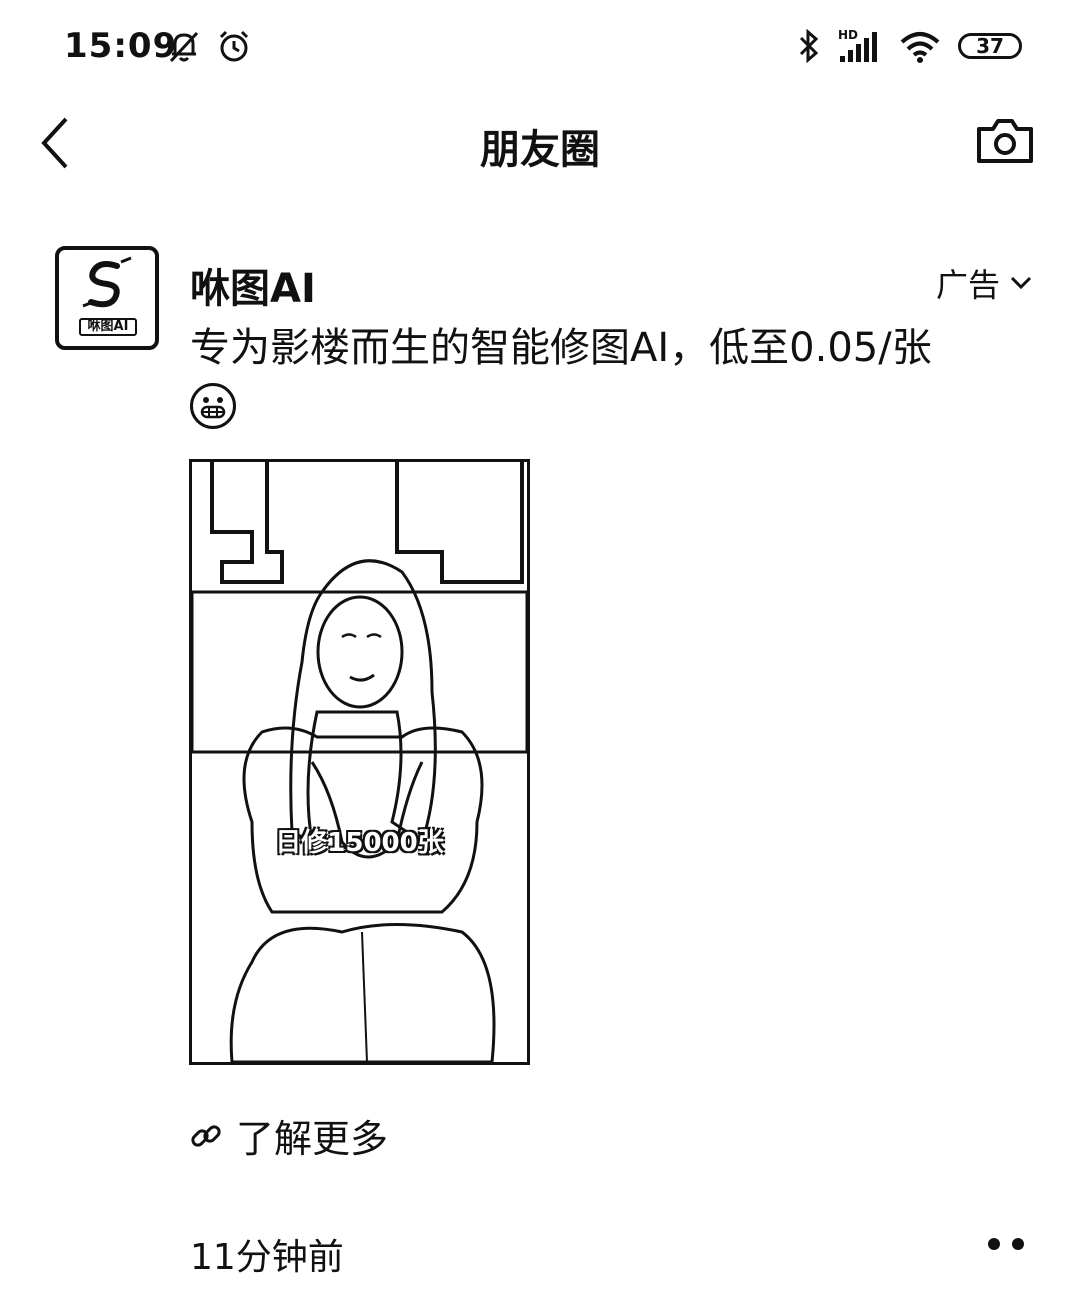 Image resolution: width=1080 pixels, height=1297 pixels. Describe the element at coordinates (213, 406) in the screenshot. I see `grinning-face-icon` at that location.